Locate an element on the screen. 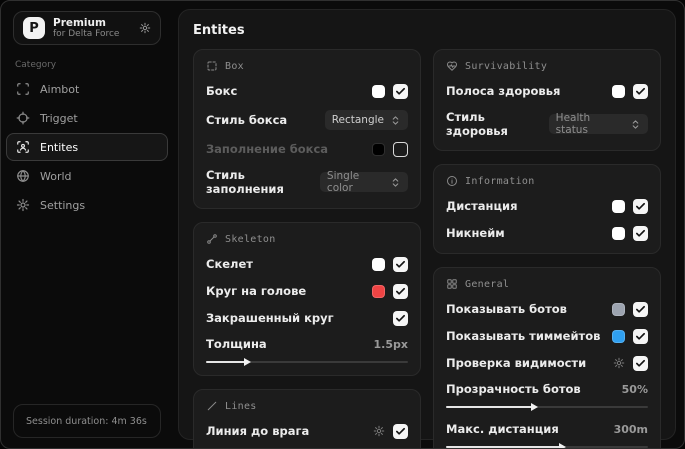 This screenshot has height=449, width=685. setting-label: Прозрачность ботов is located at coordinates (513, 389).